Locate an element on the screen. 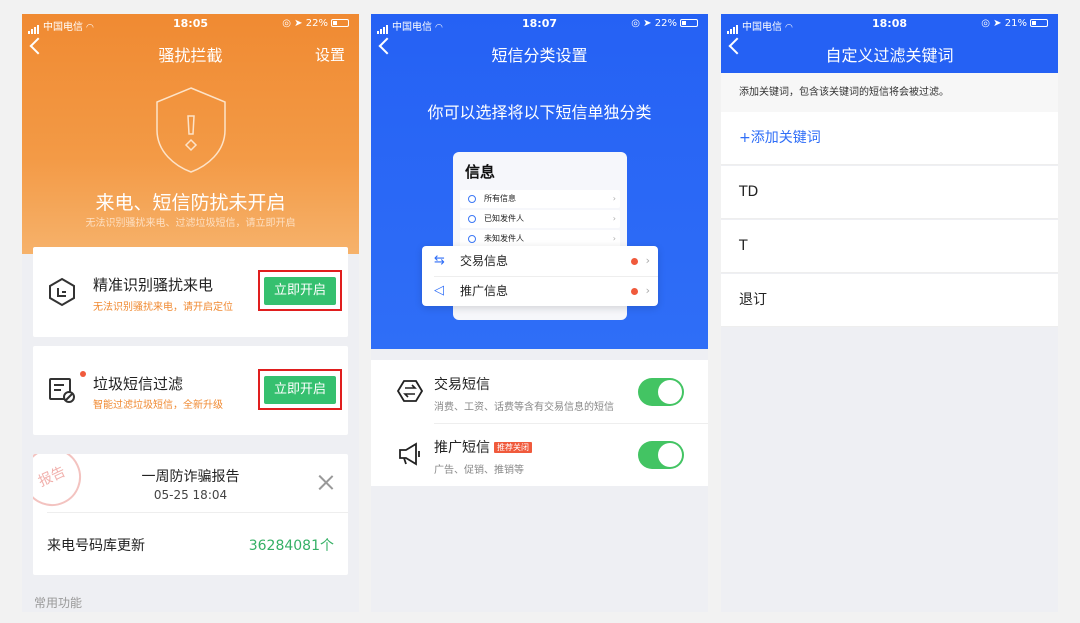  protection-status-subline: 无法识别骚扰来电、过滤垃圾短信，请立即开启 is located at coordinates (190, 223).